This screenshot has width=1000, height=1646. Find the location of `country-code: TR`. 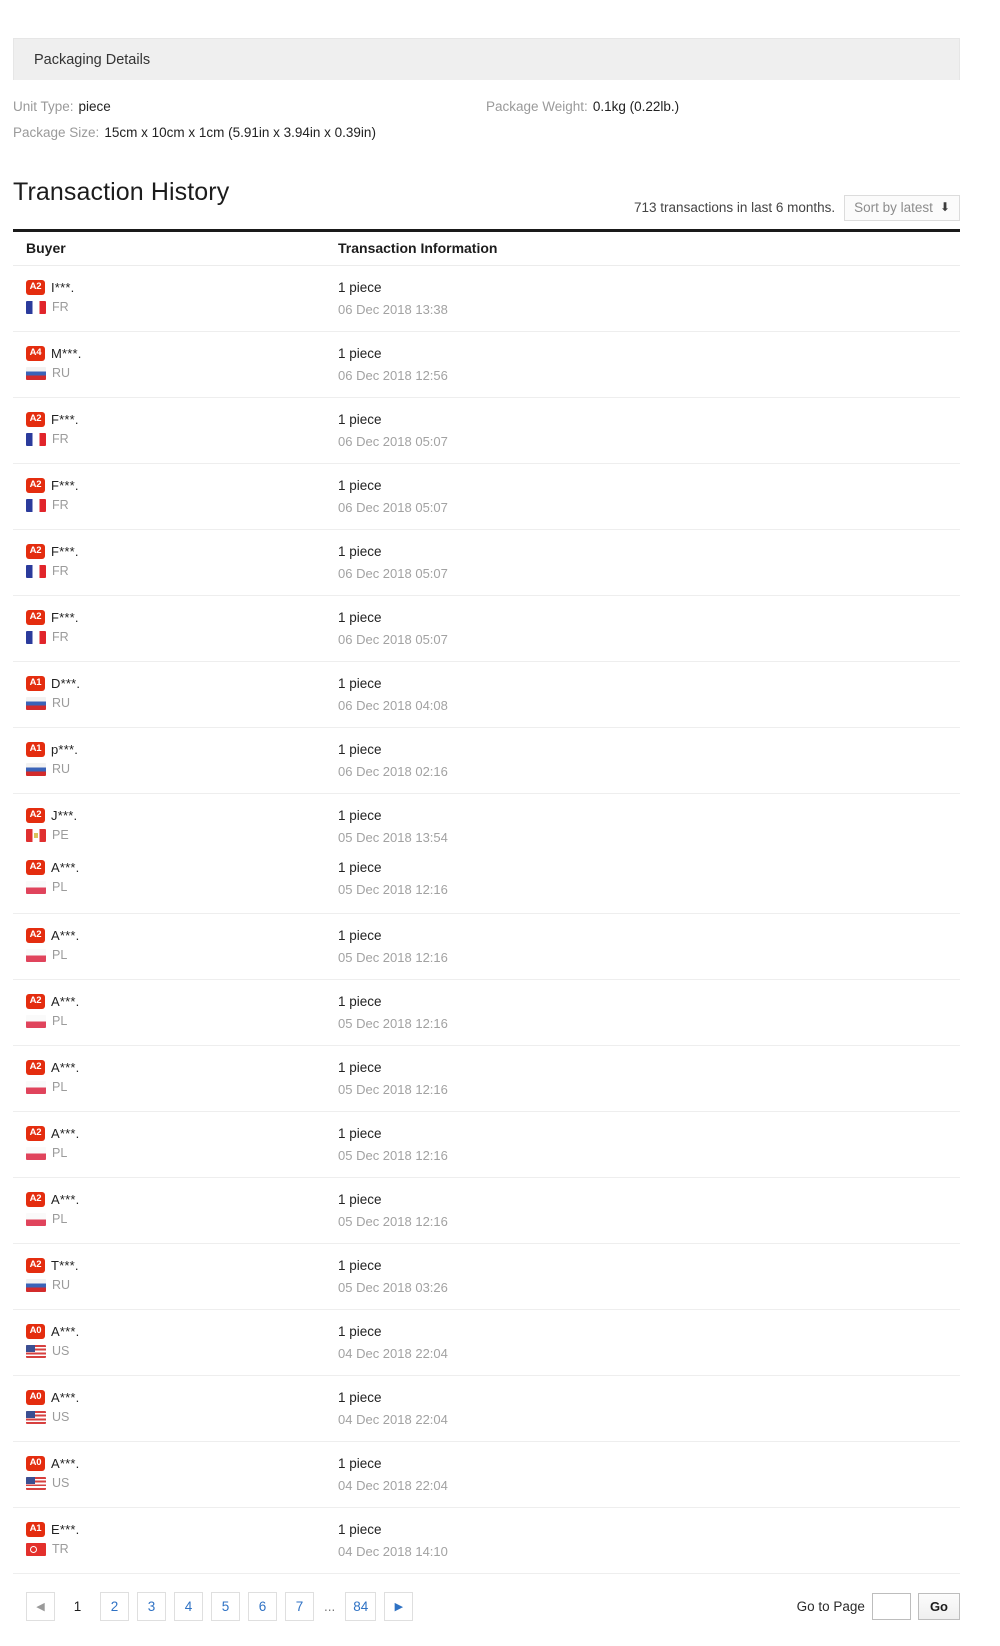

country-code: TR is located at coordinates (60, 1549).